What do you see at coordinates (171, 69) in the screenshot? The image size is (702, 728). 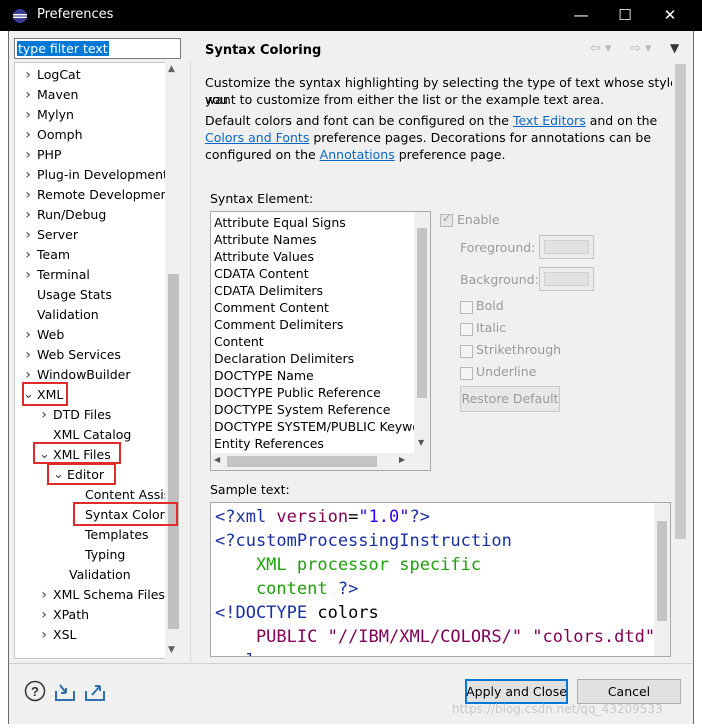 I see `scroll-up-icon: ▲` at bounding box center [171, 69].